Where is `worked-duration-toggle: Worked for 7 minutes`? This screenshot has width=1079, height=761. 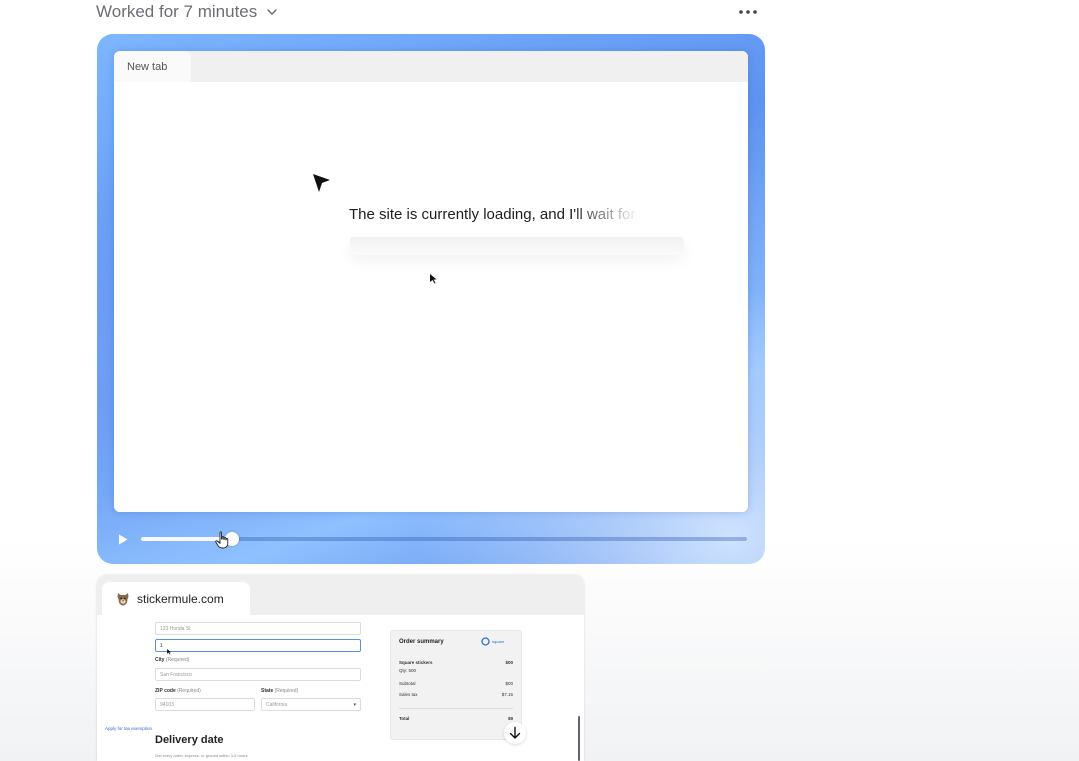
worked-duration-toggle: Worked for 7 minutes is located at coordinates (187, 12).